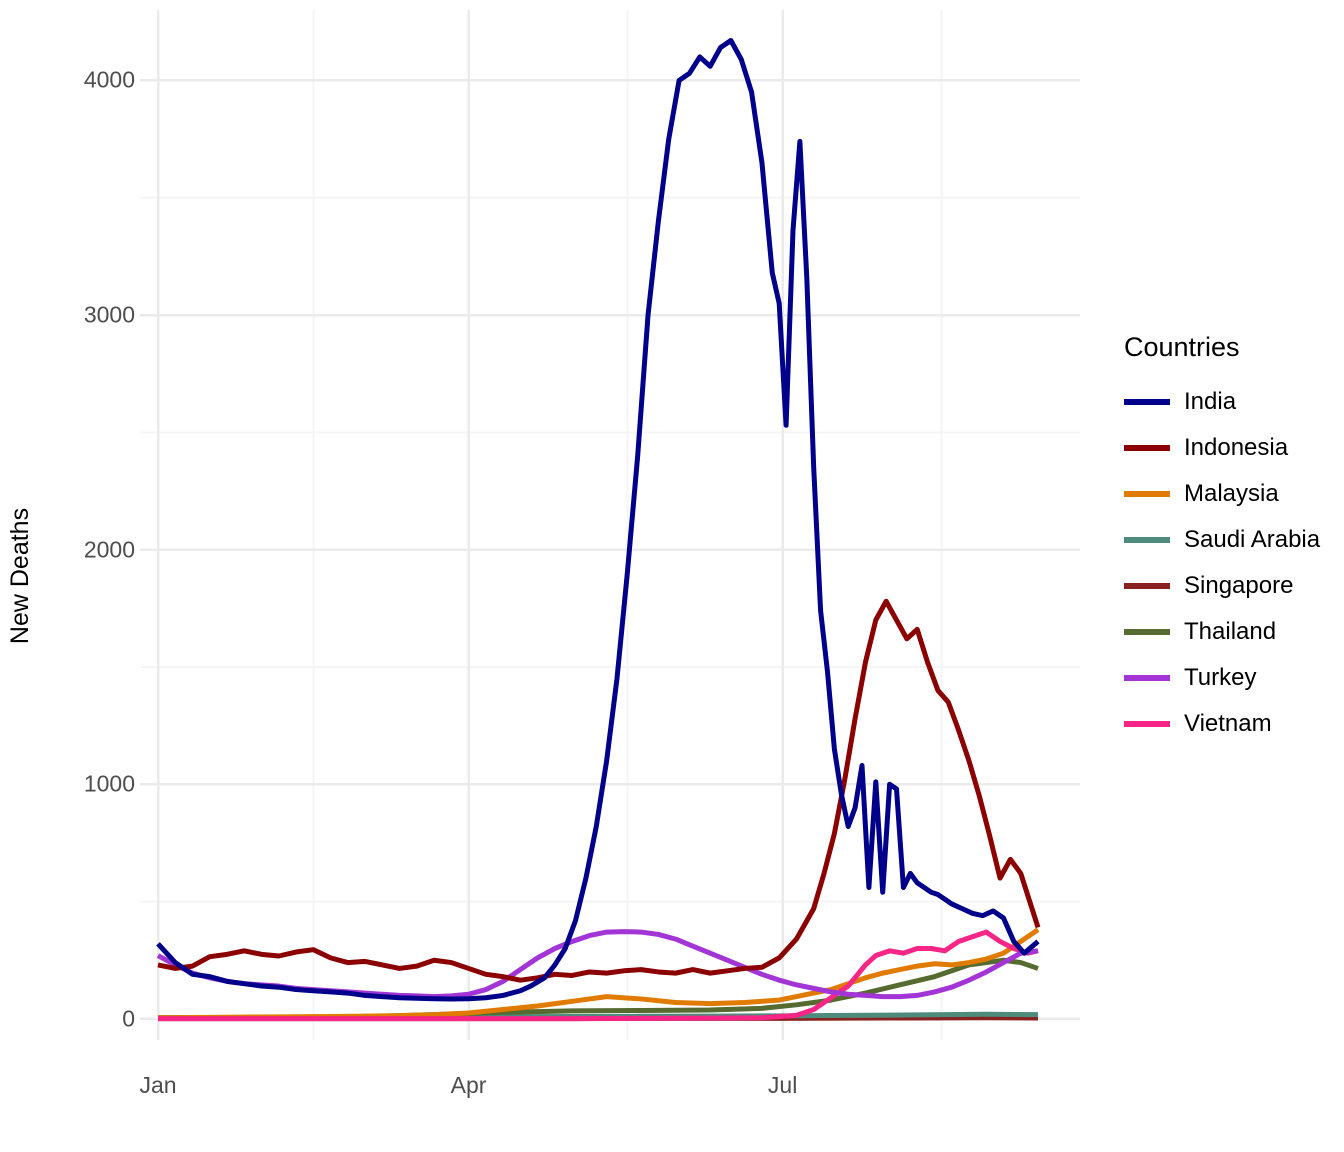 The image size is (1344, 1152). I want to click on legend-item-label: Indonesia, so click(1236, 447).